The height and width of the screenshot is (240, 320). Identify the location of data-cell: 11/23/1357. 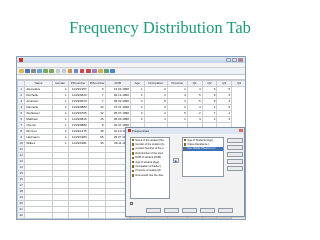
(78, 89).